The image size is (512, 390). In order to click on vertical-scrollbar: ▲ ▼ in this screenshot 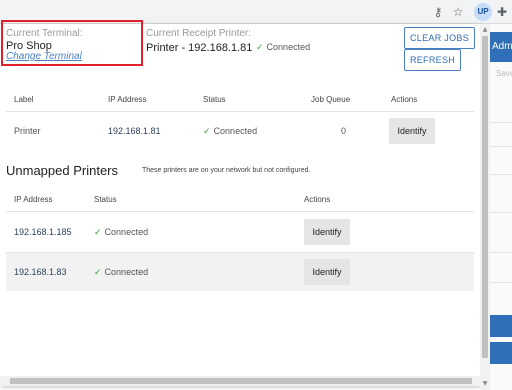, I will do `click(485, 207)`.